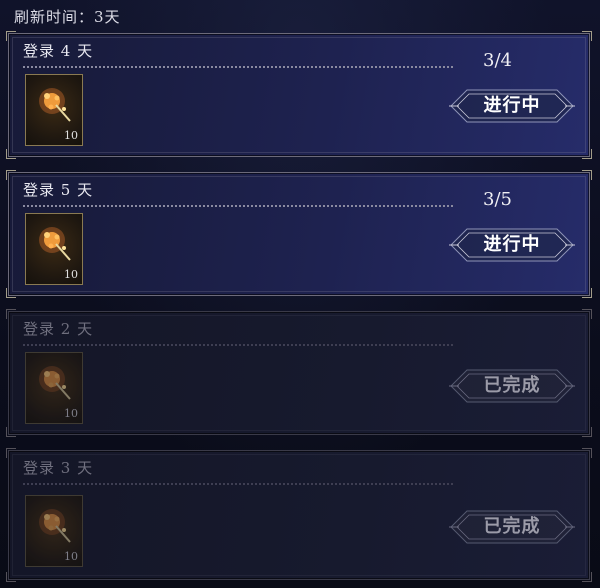  Describe the element at coordinates (67, 17) in the screenshot. I see `refresh-time: 刷新时间：3天` at that location.